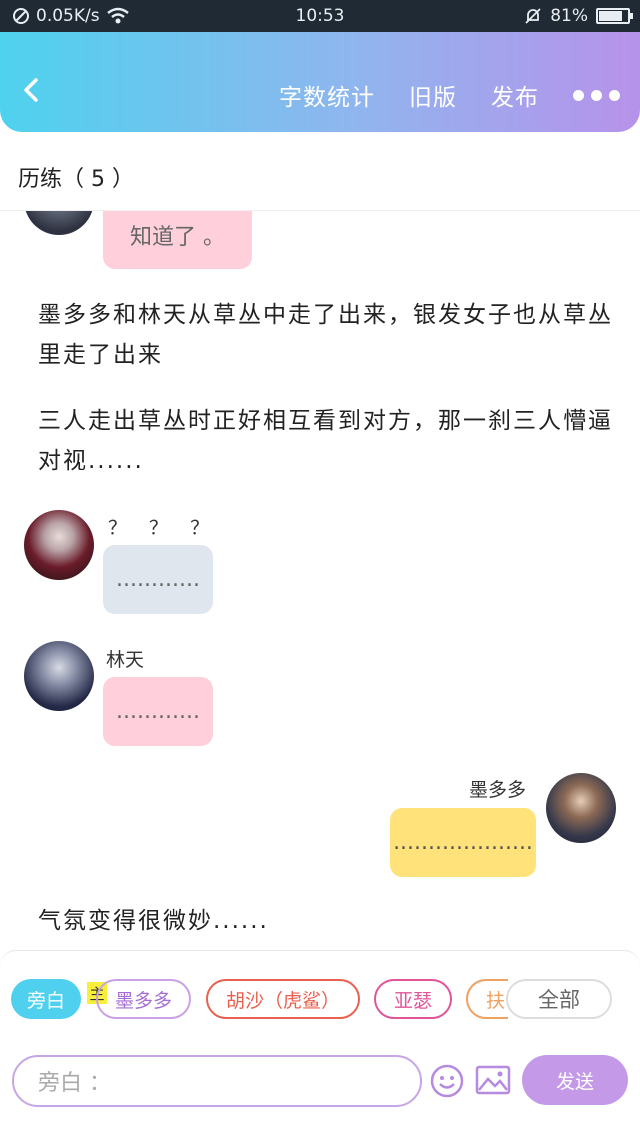 The image size is (640, 1139). Describe the element at coordinates (46, 999) in the screenshot. I see `role-chip-narrator: 旁白` at that location.